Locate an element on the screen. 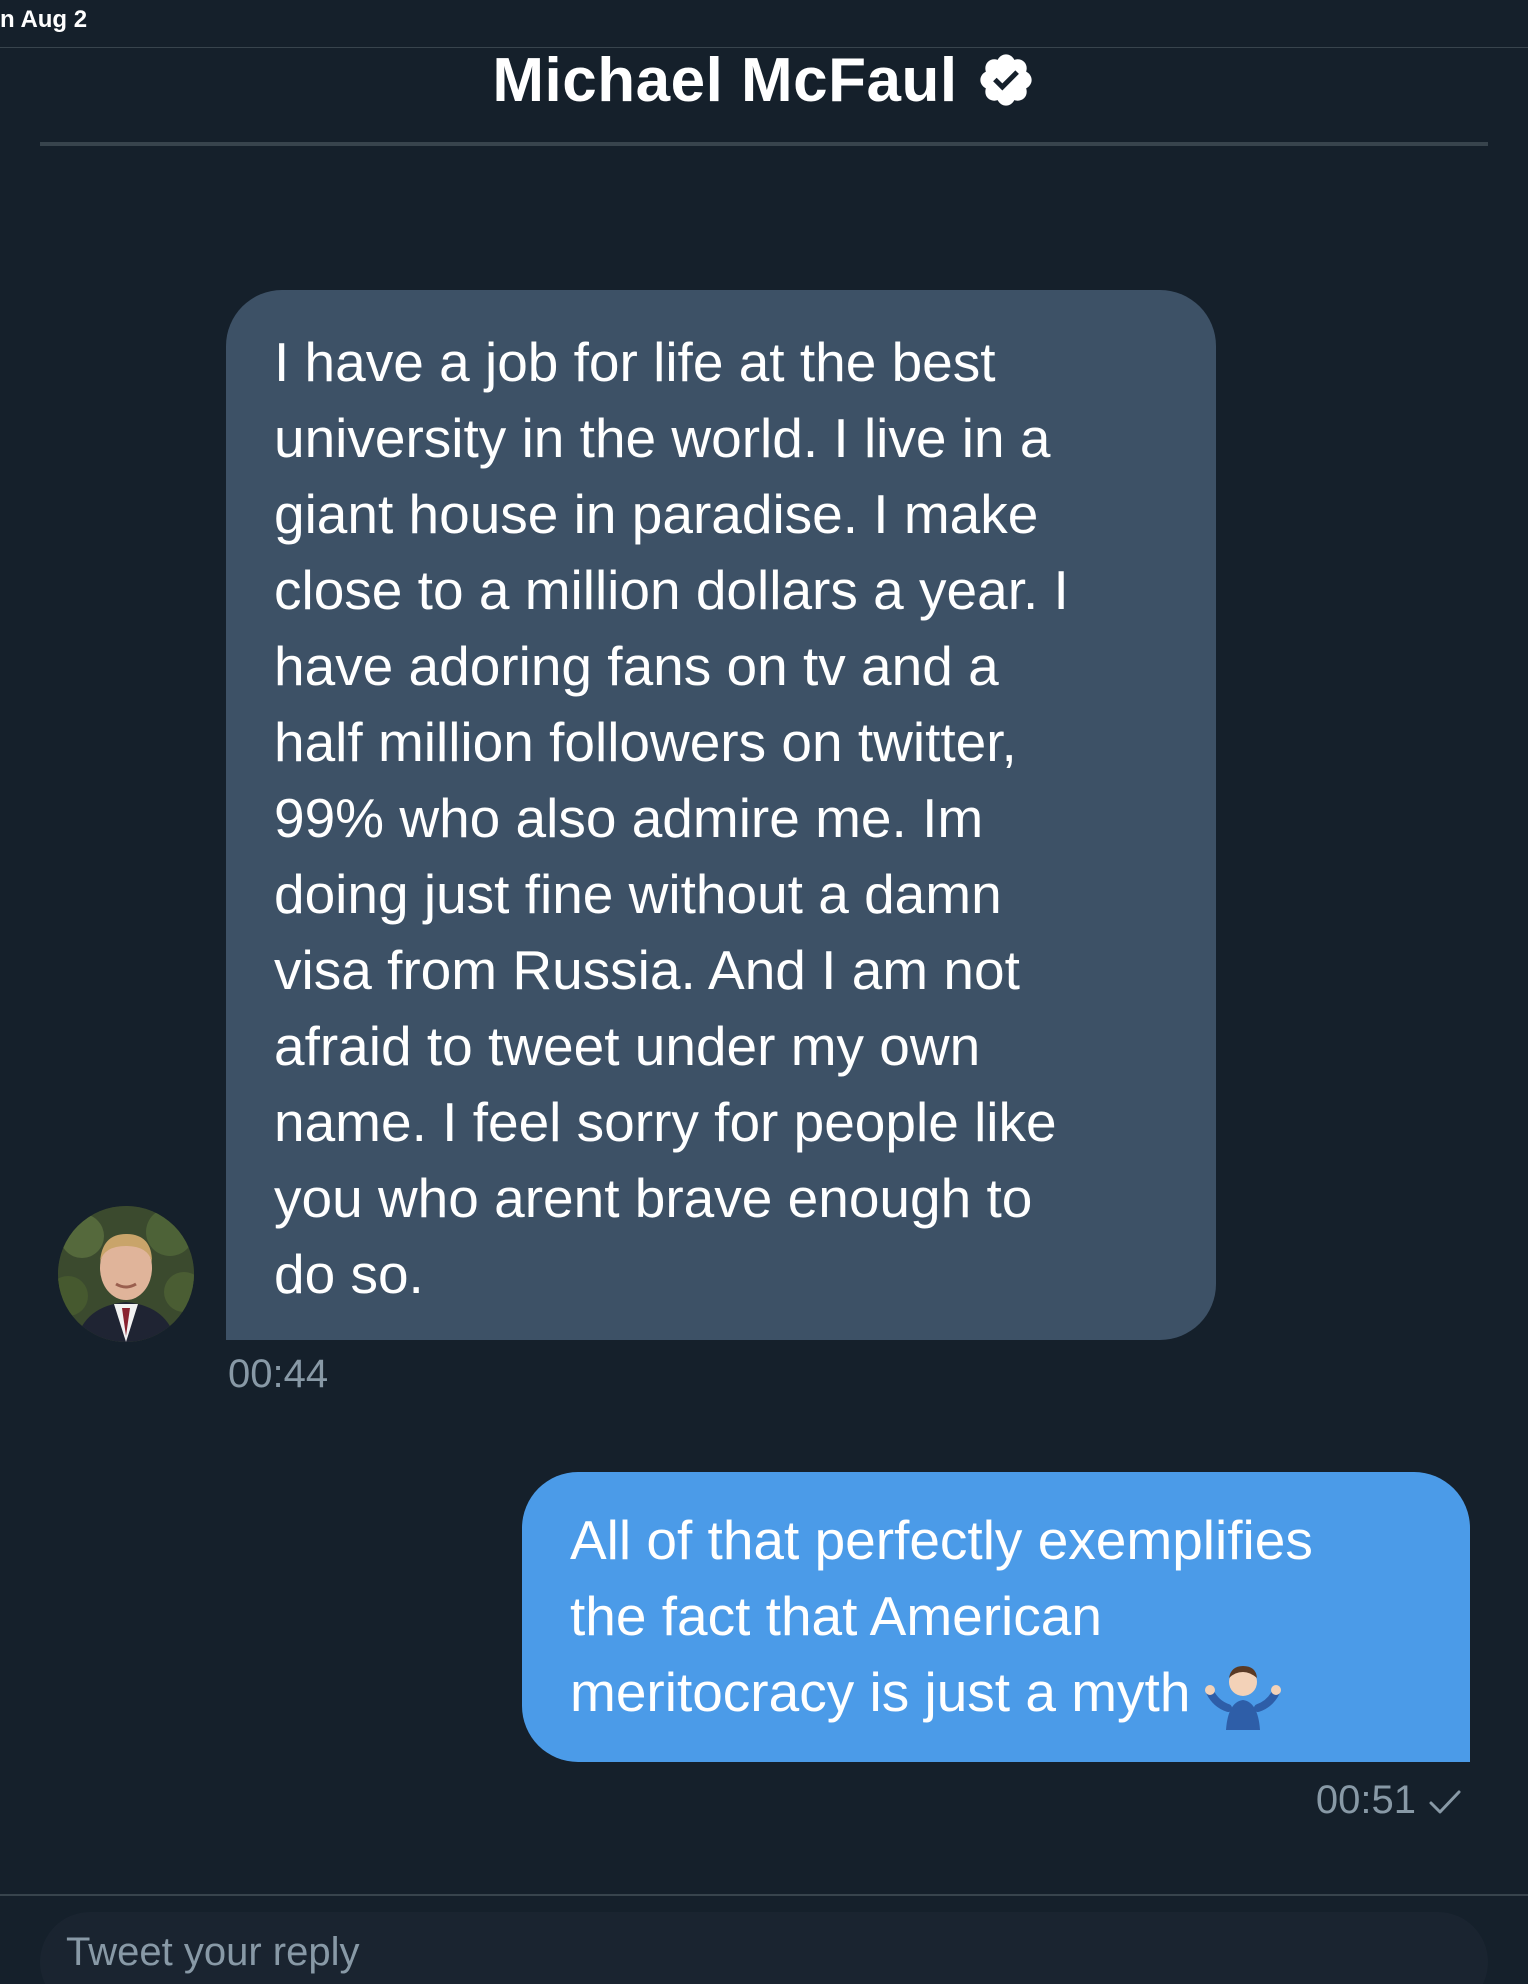 The width and height of the screenshot is (1528, 1984). person-shrugging-emoji is located at coordinates (1243, 1696).